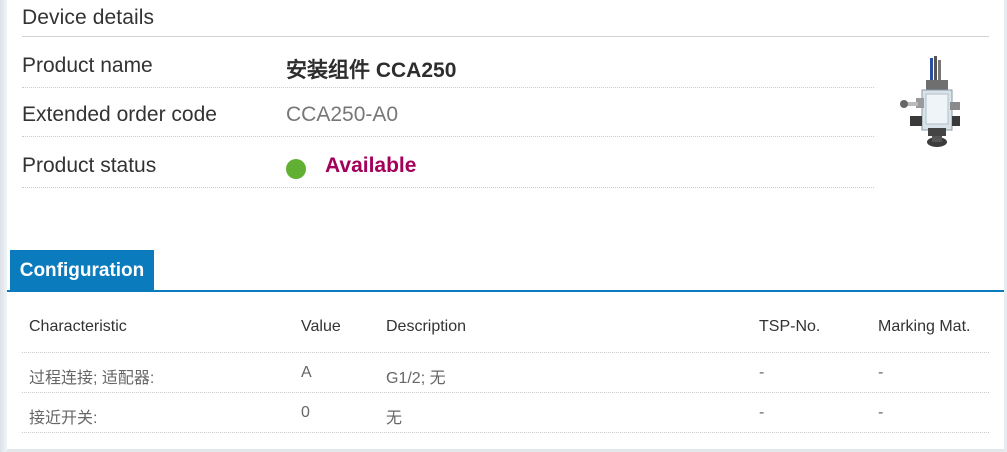  I want to click on sensor-assembly-icon, so click(930, 101).